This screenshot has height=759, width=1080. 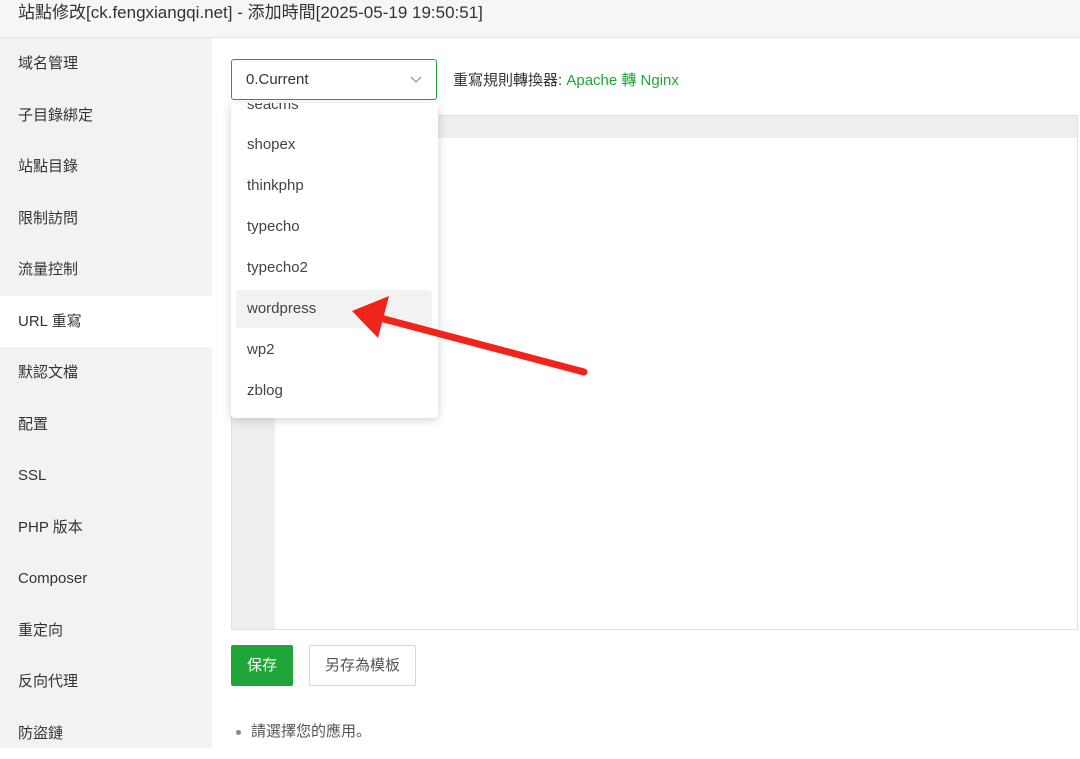 What do you see at coordinates (277, 79) in the screenshot?
I see `select-value: 0.Current` at bounding box center [277, 79].